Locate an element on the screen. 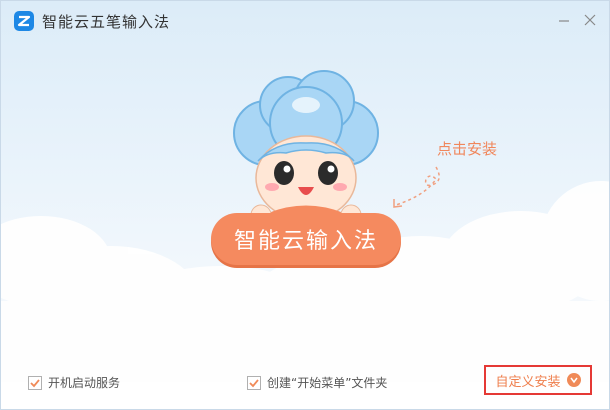  autostart-option: 开机启动服务 is located at coordinates (74, 382).